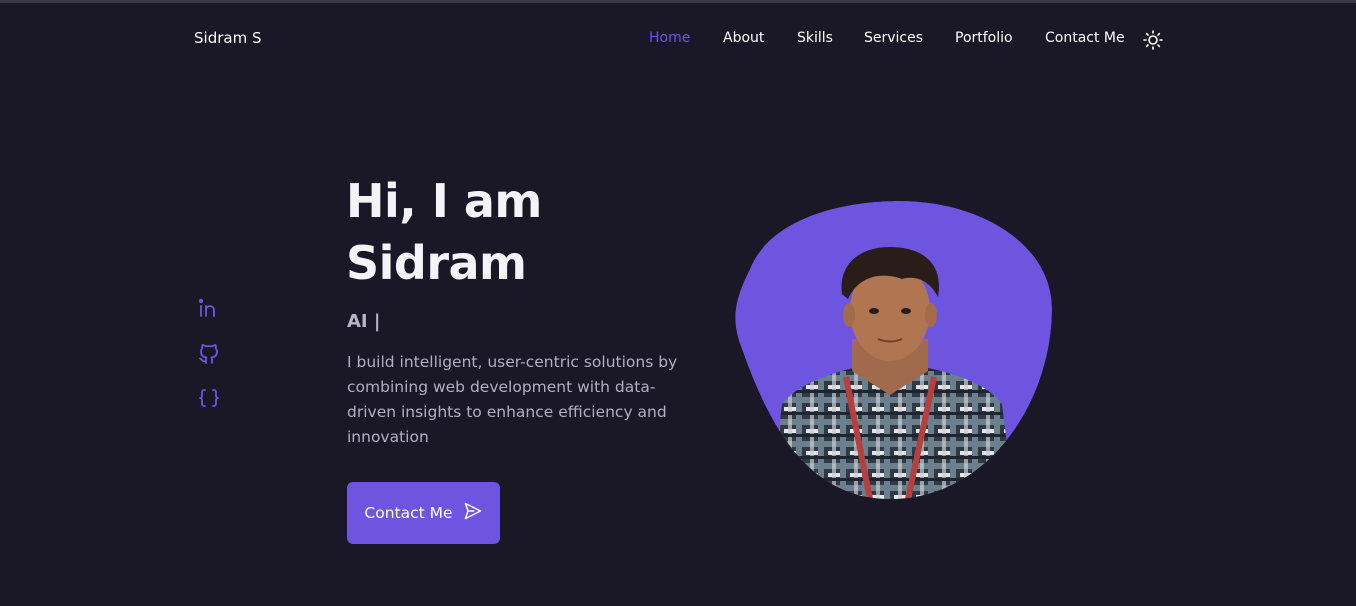  Describe the element at coordinates (669, 38) in the screenshot. I see `nav-item-home: Home` at that location.